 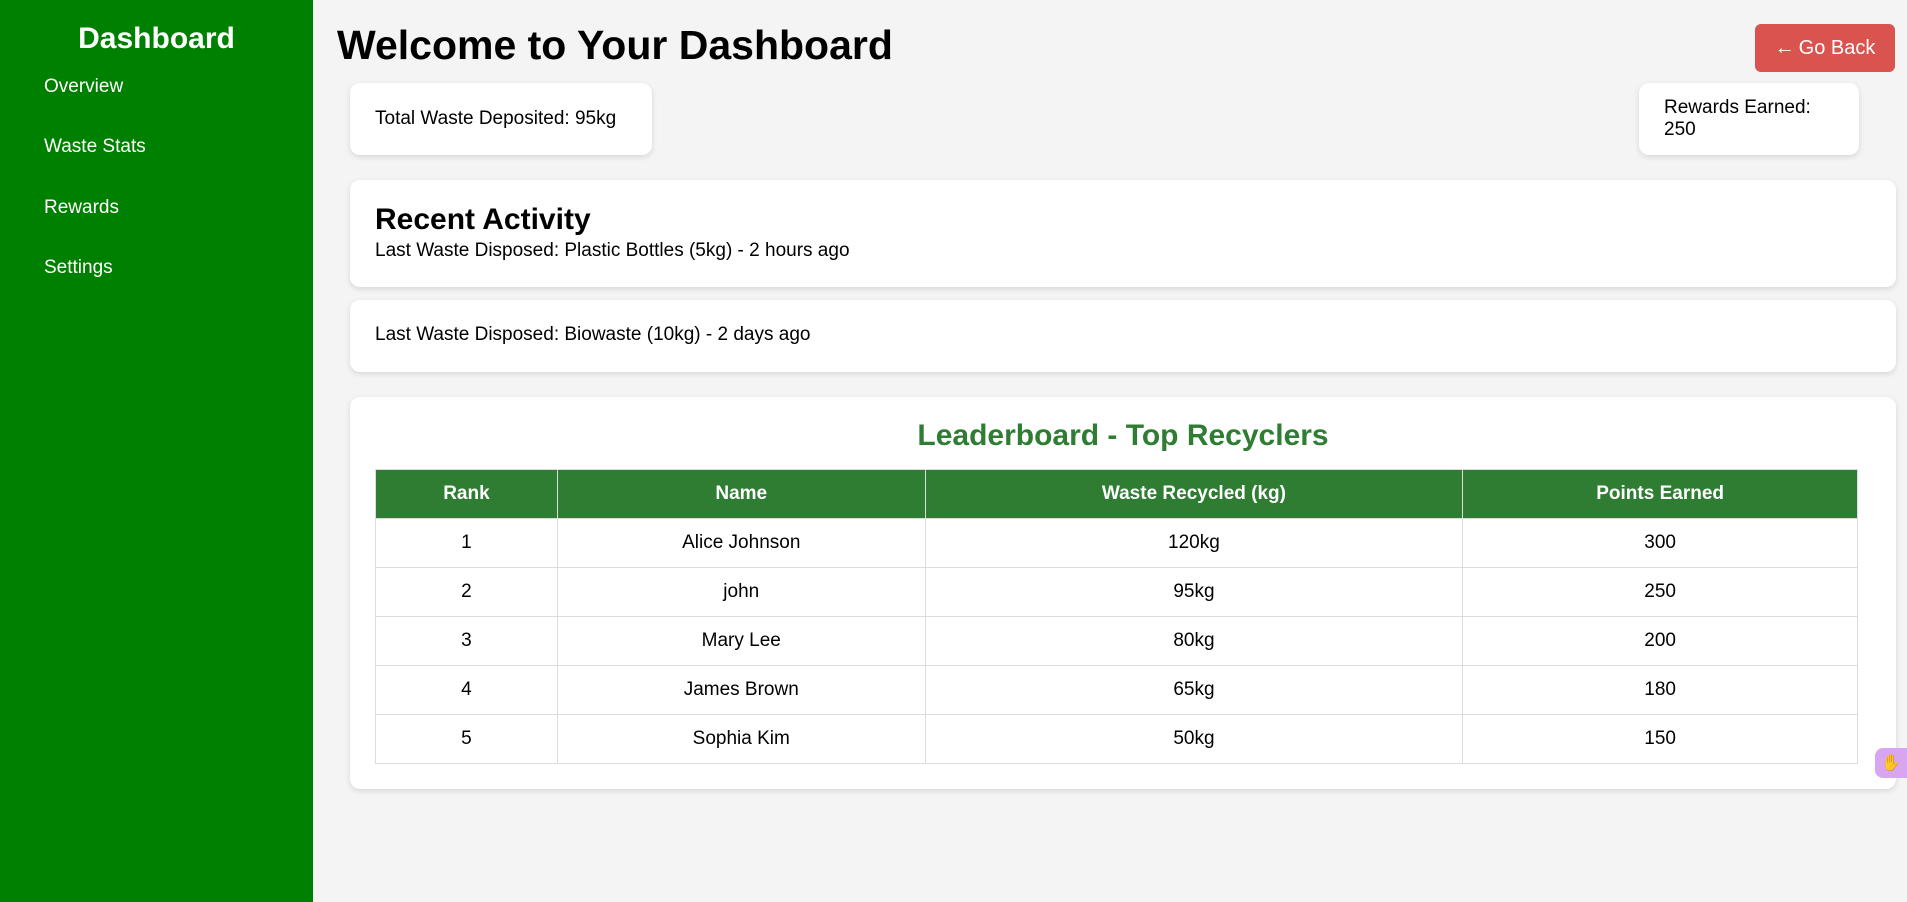 I want to click on total-waste-text: Total Waste Deposited: 95kg, so click(x=496, y=118).